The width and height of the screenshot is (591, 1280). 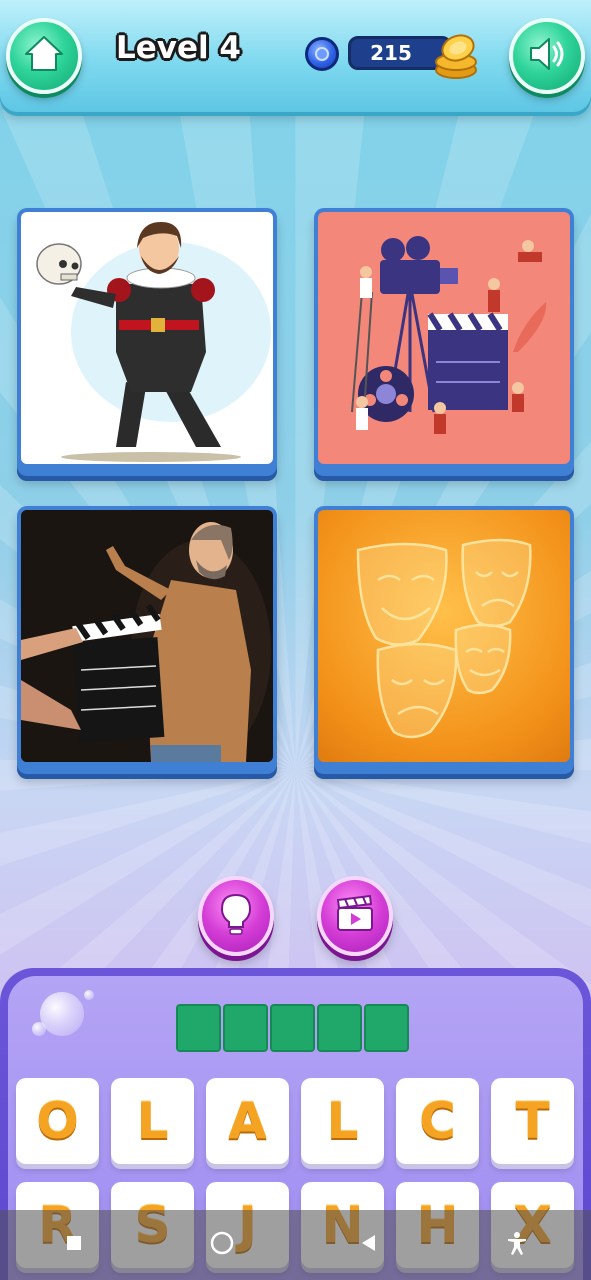 What do you see at coordinates (444, 636) in the screenshot?
I see `theatre-masks-image` at bounding box center [444, 636].